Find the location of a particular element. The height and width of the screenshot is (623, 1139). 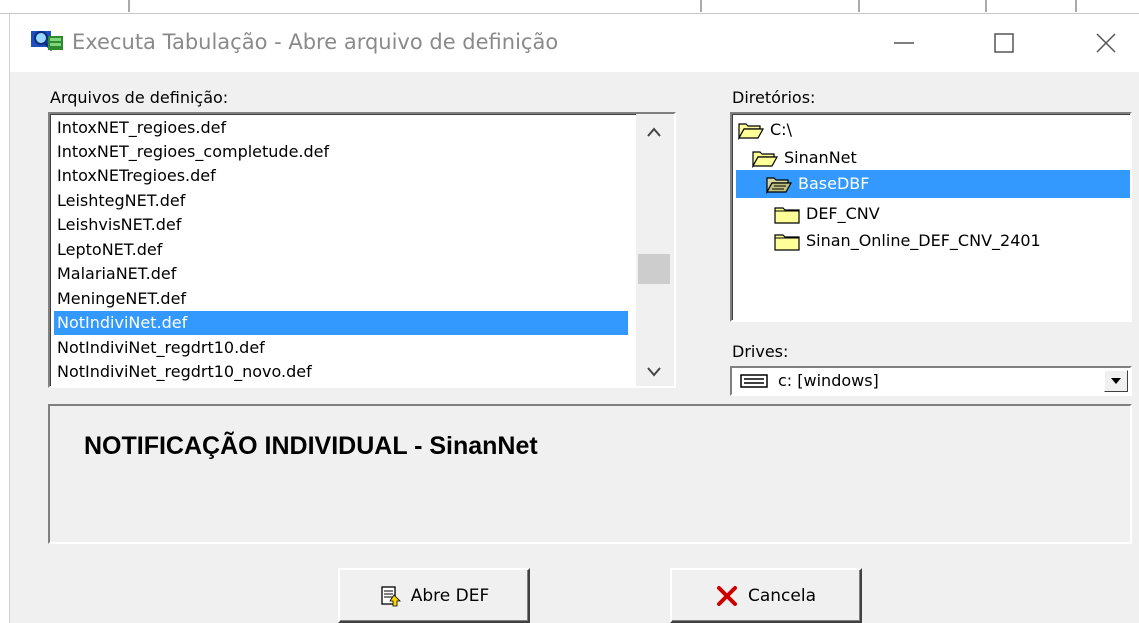

close-icon is located at coordinates (1106, 43).